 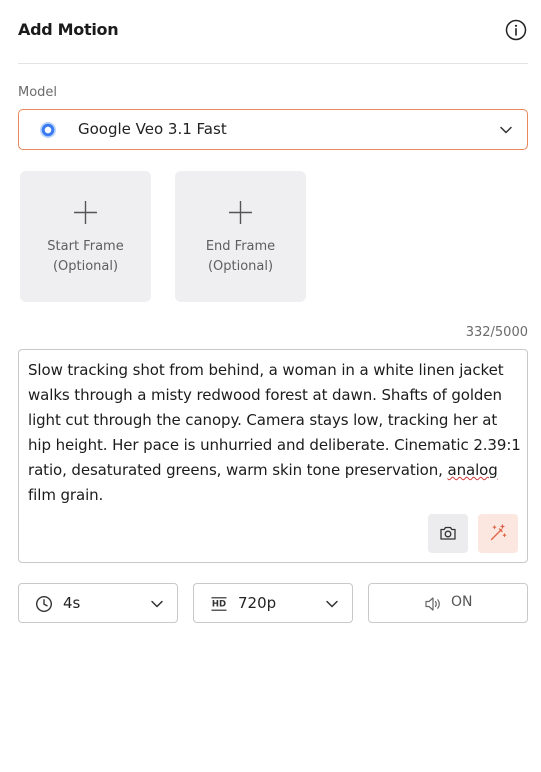 What do you see at coordinates (85, 246) in the screenshot?
I see `start-frame-title: Start Frame` at bounding box center [85, 246].